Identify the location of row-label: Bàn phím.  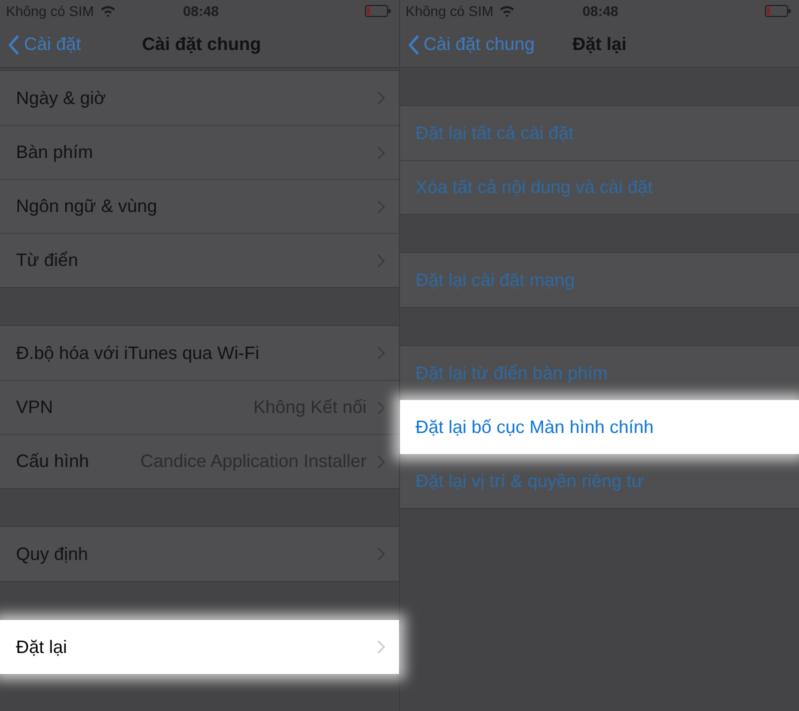
(55, 152).